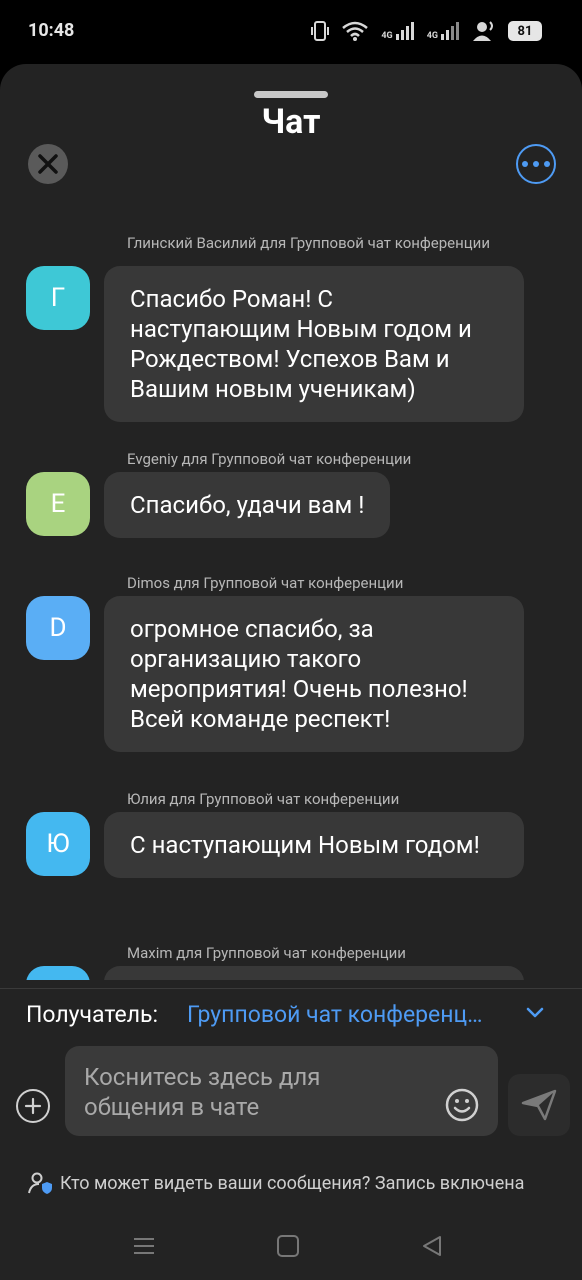 The width and height of the screenshot is (582, 1280). I want to click on system-nav-bar, so click(291, 1250).